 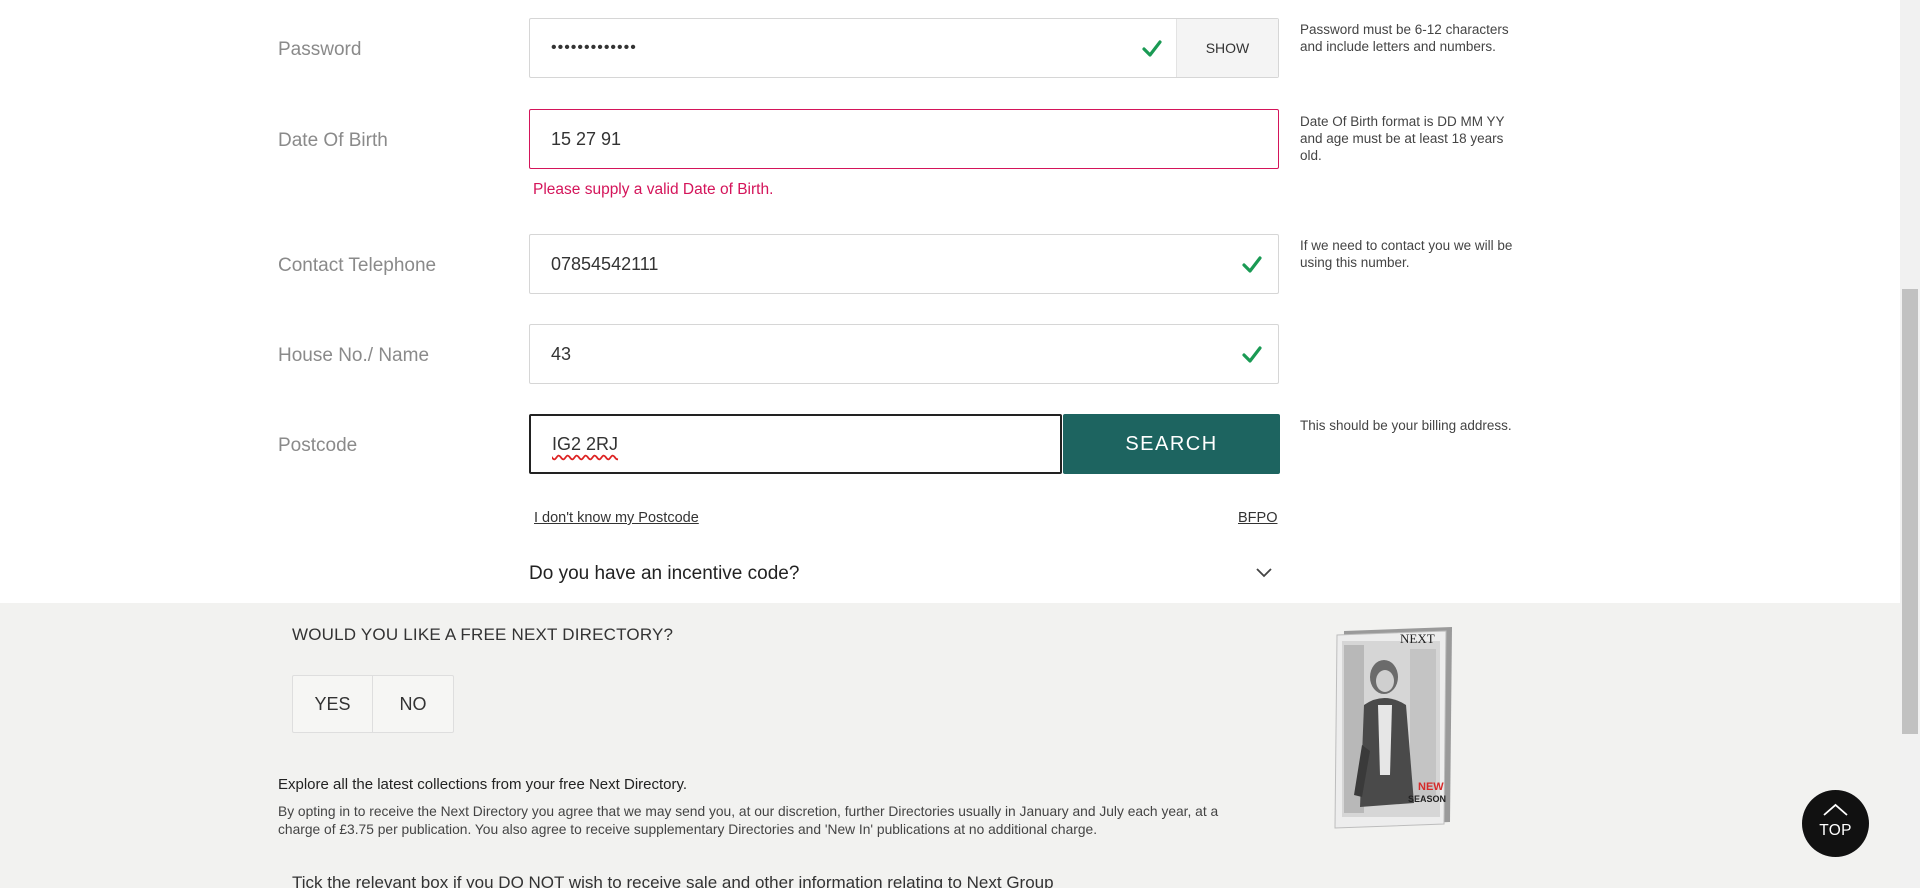 I want to click on incentive-code-label: Do you have an incentive code?, so click(x=664, y=573).